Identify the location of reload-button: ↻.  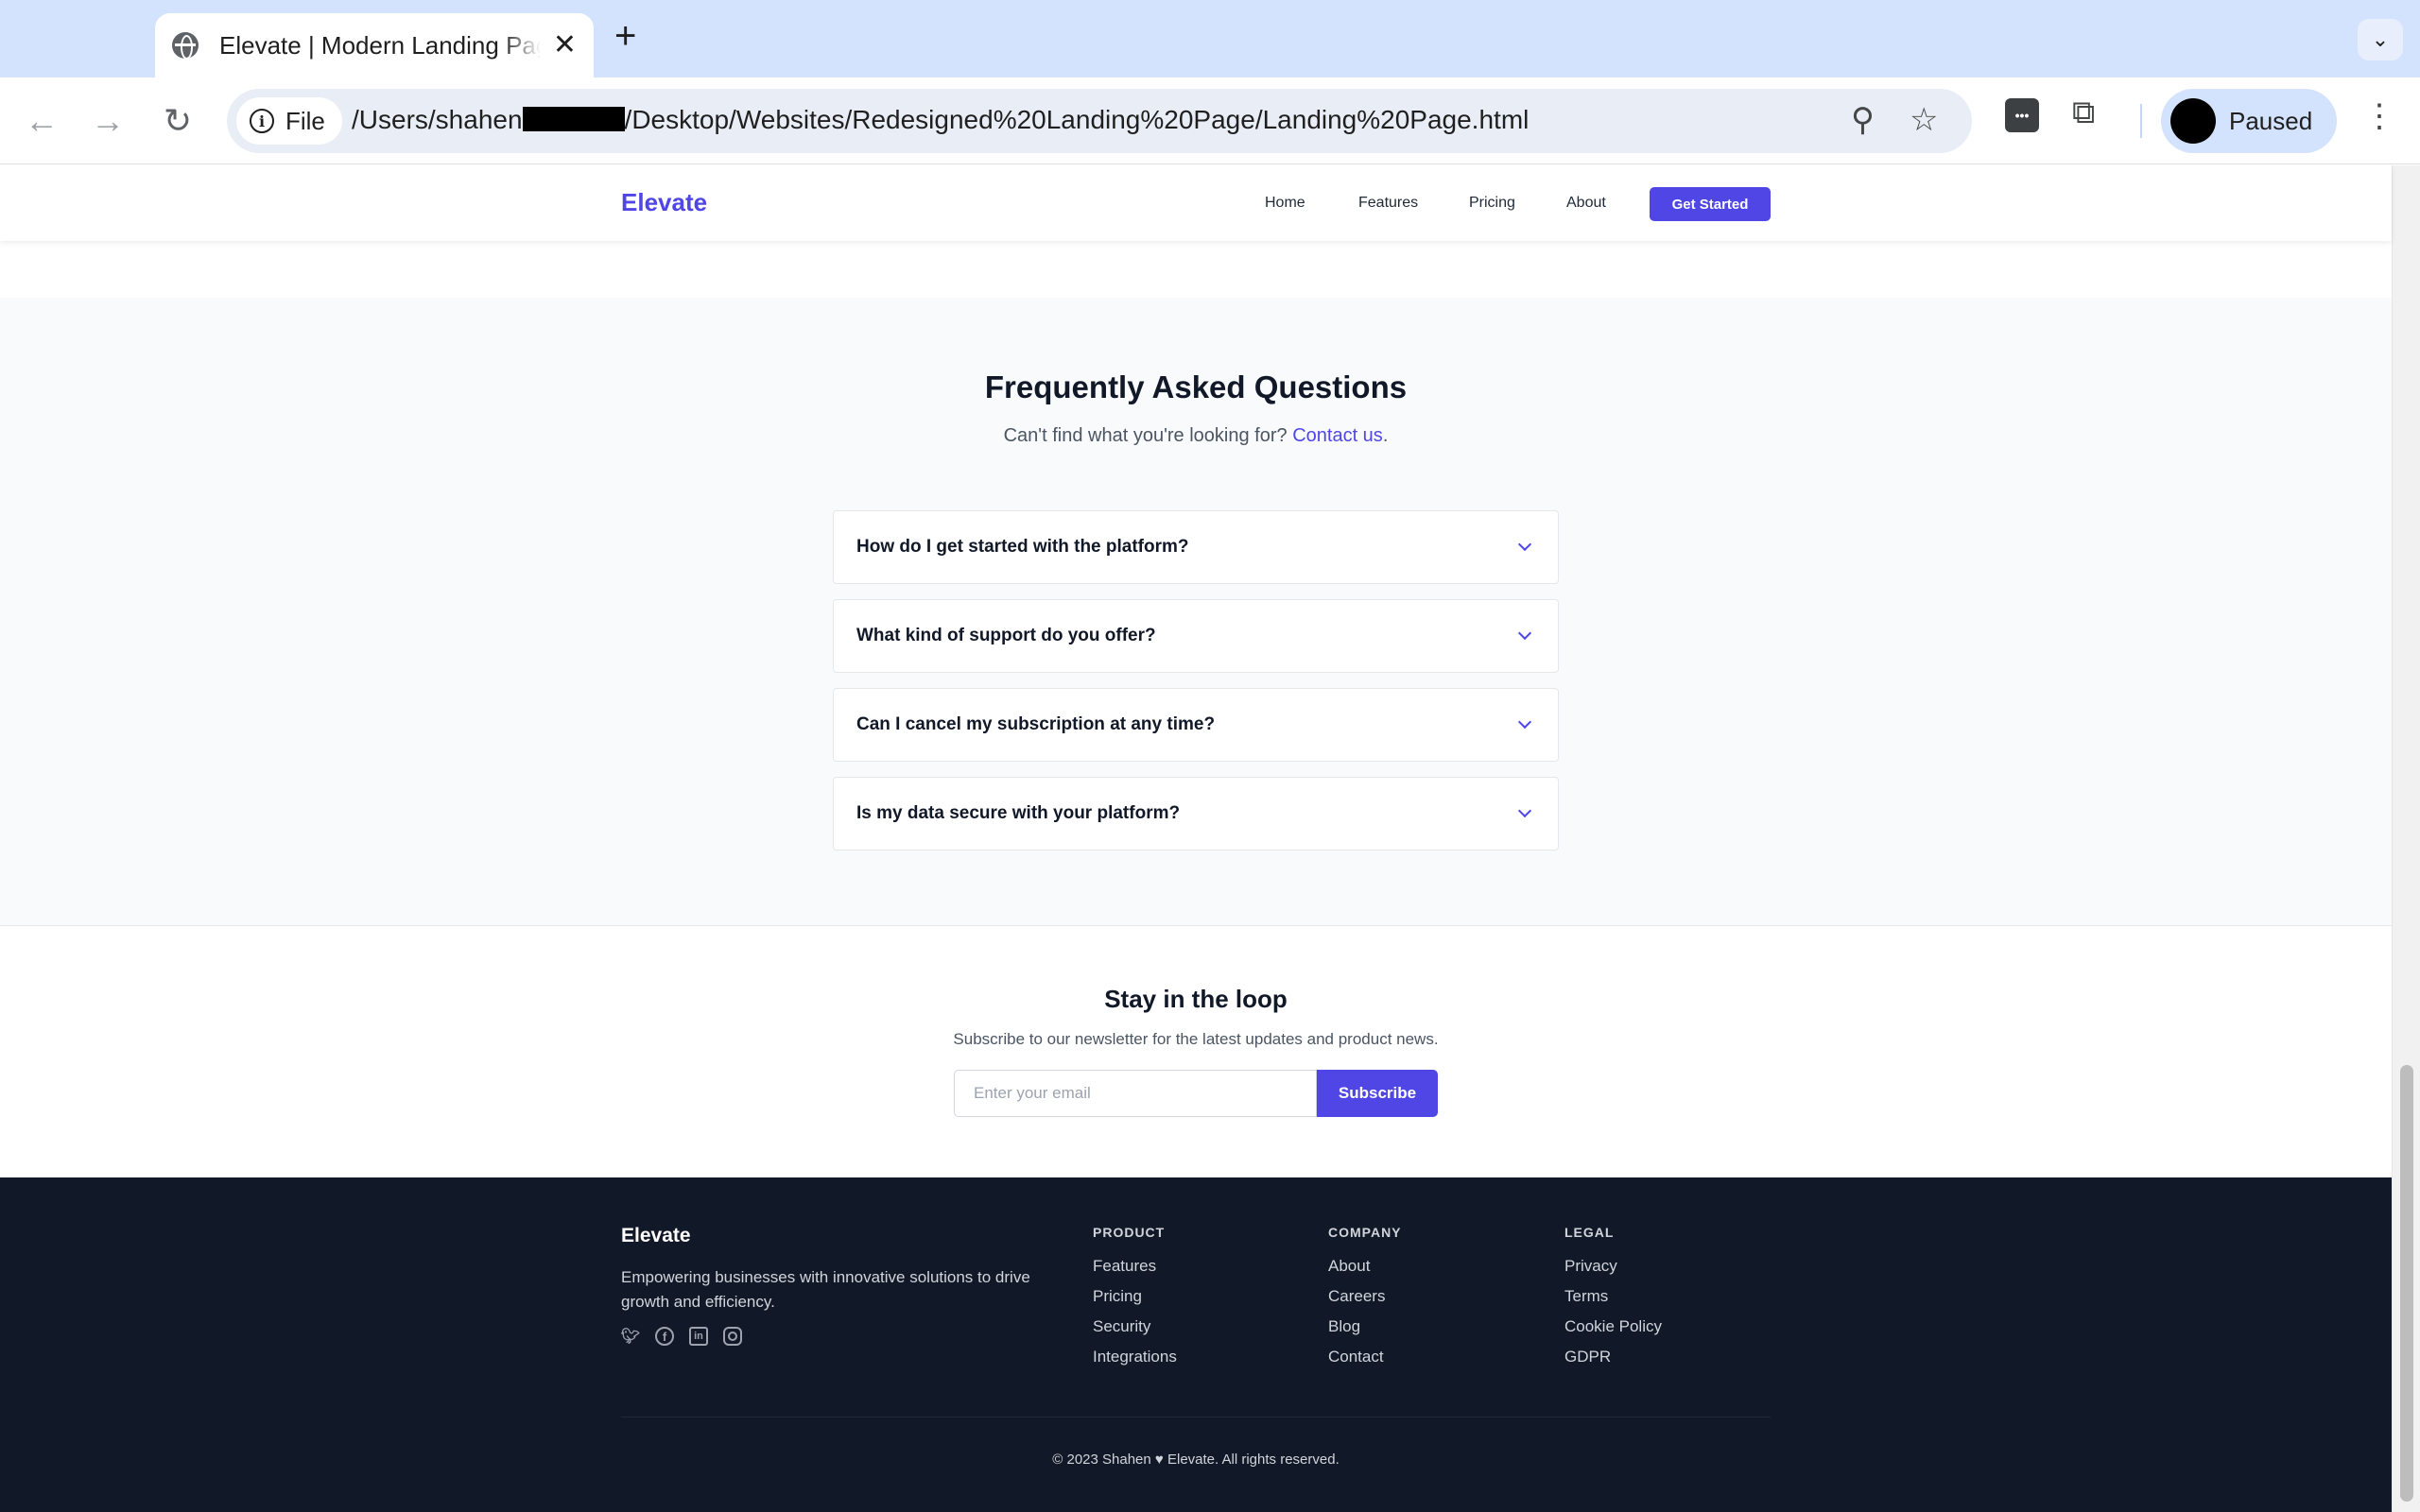
(177, 121).